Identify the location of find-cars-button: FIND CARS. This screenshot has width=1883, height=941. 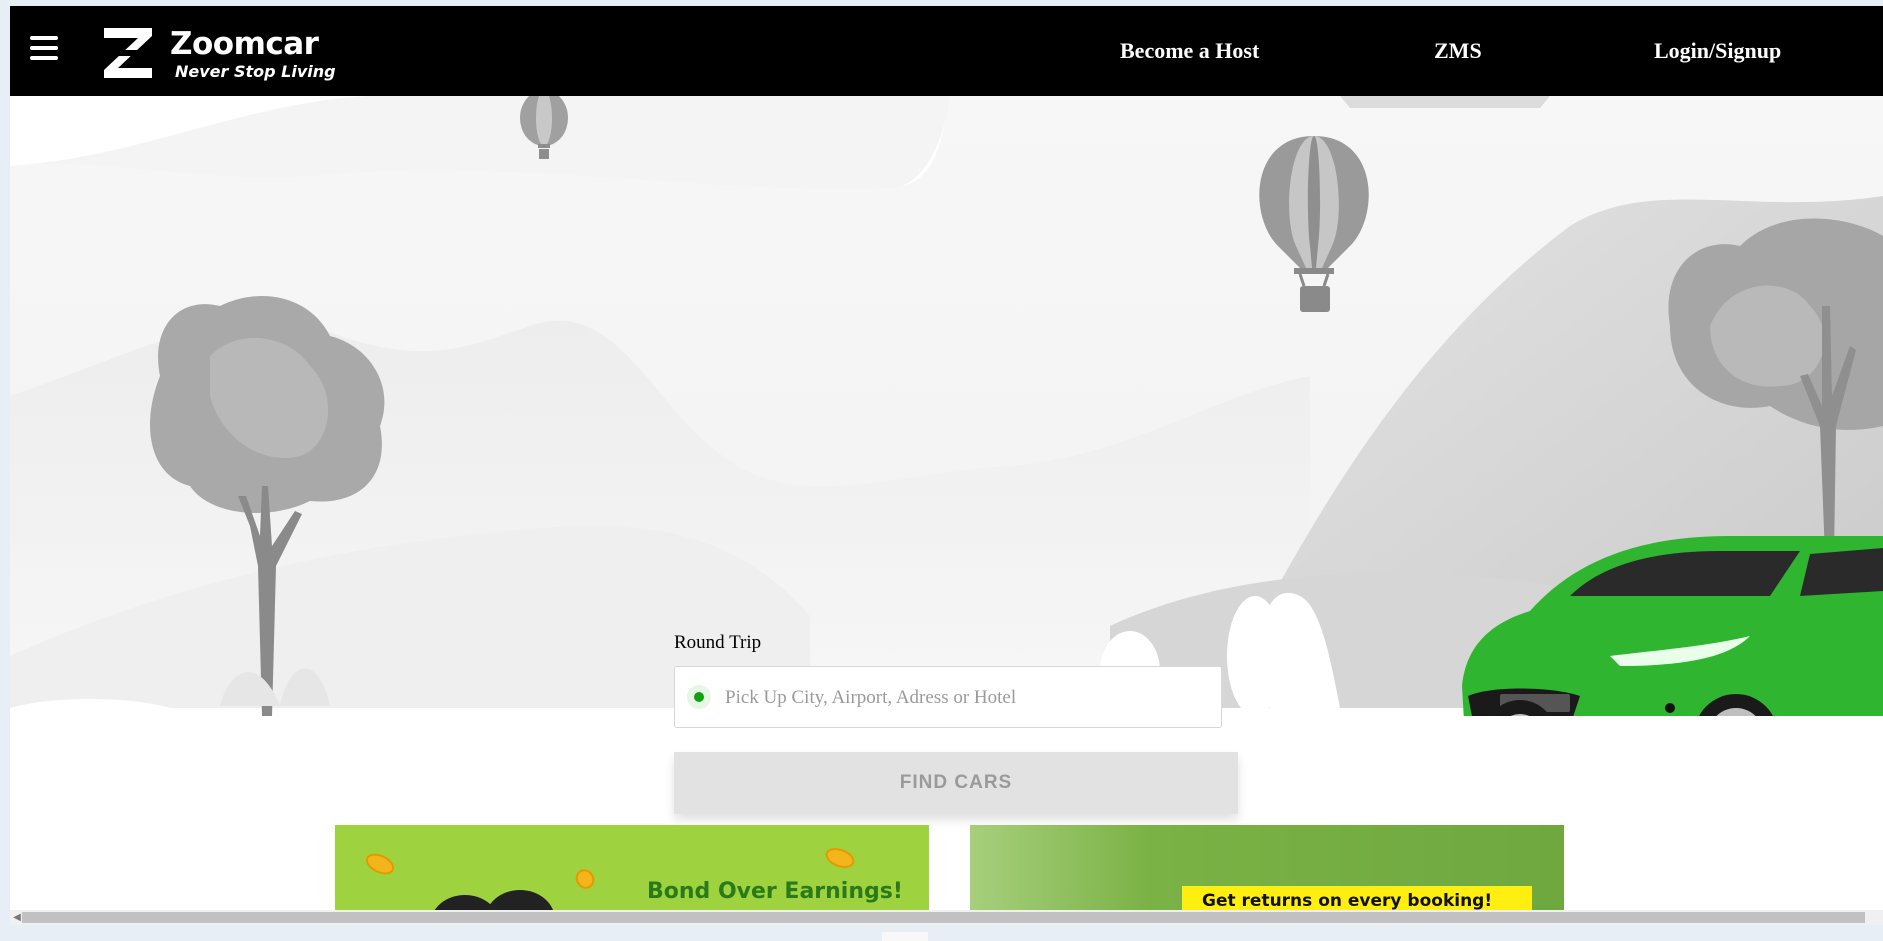
(956, 783).